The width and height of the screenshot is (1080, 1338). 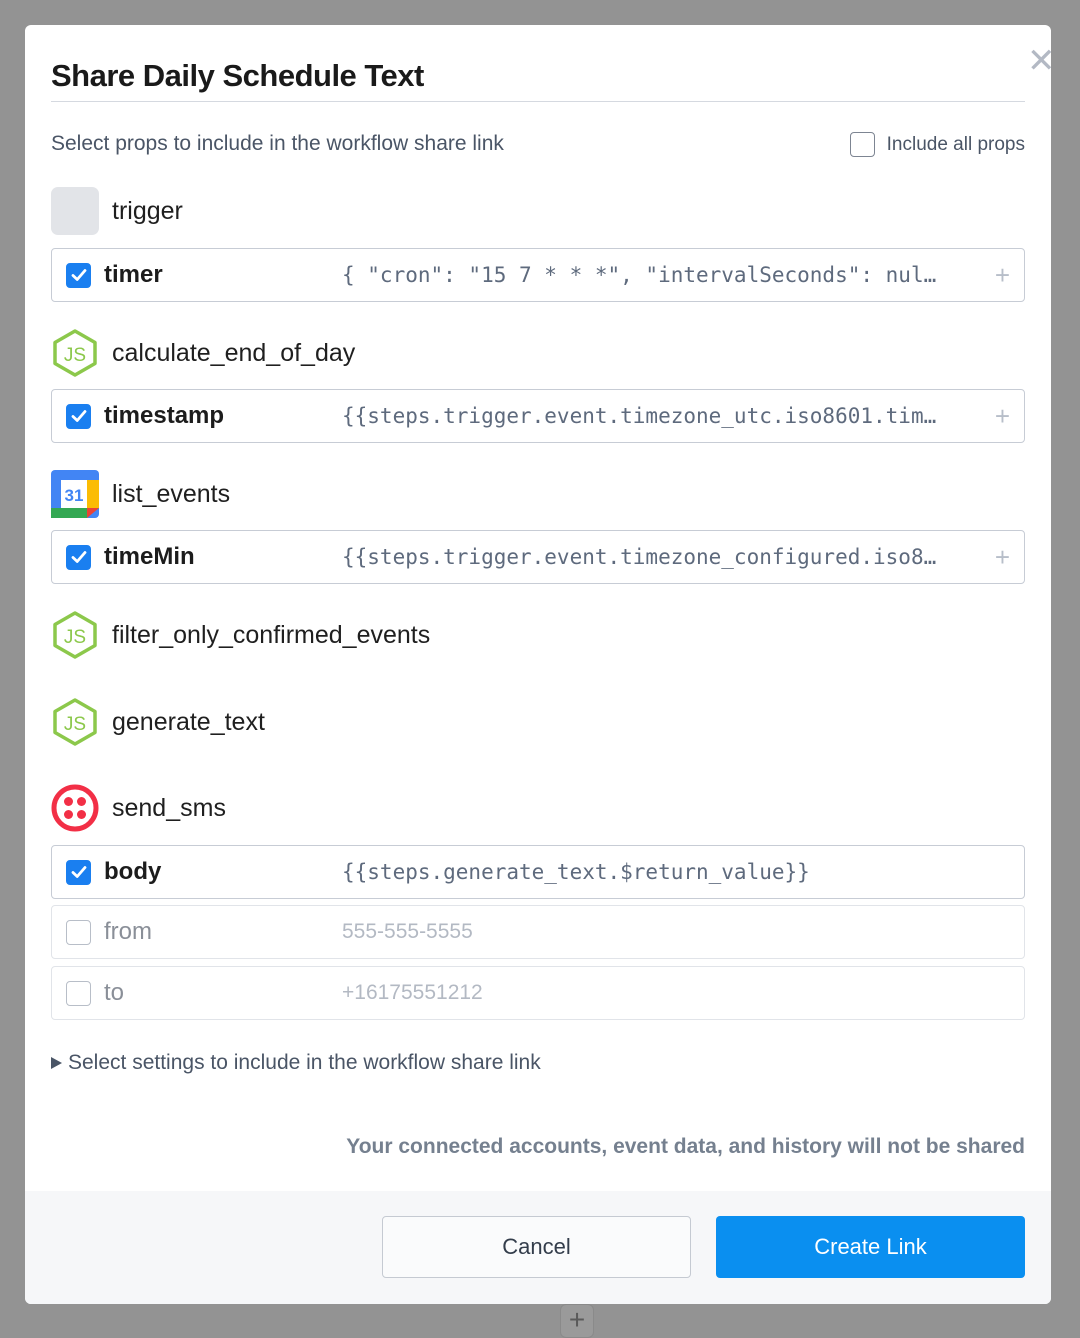 I want to click on caret-right-icon, so click(x=56, y=1063).